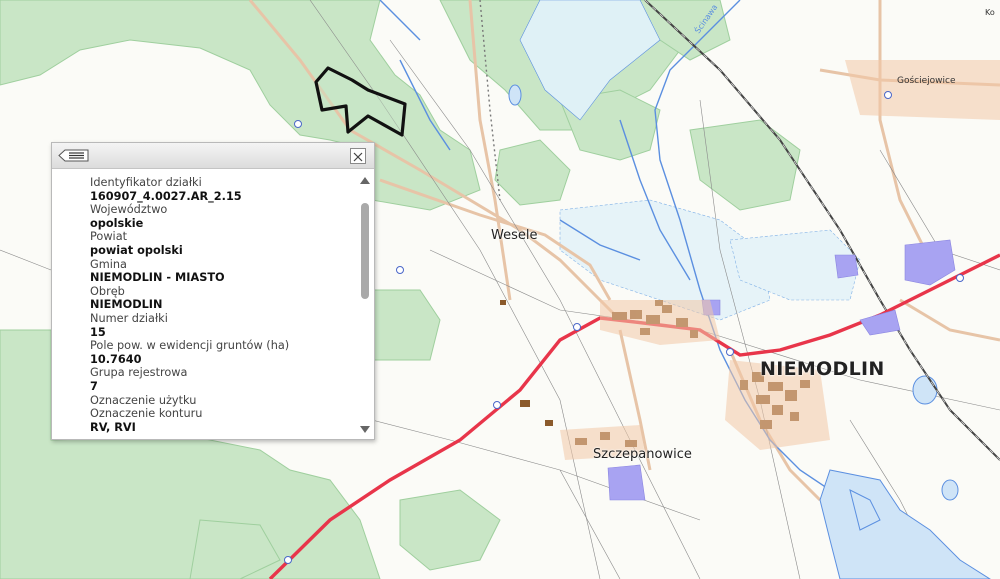 Image resolution: width=1000 pixels, height=579 pixels. I want to click on attr-value-register-group: 7, so click(94, 386).